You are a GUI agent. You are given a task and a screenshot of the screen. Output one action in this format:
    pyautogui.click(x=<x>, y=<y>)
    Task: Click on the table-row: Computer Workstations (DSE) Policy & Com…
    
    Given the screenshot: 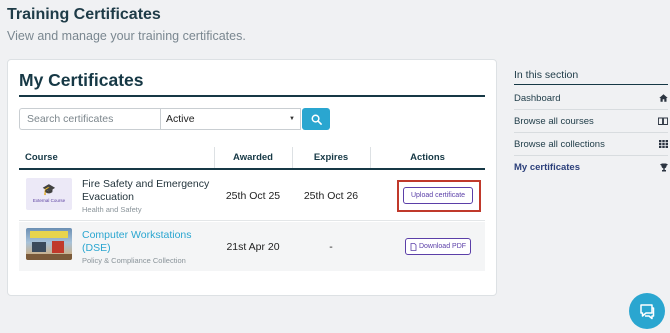 What is the action you would take?
    pyautogui.click(x=252, y=246)
    